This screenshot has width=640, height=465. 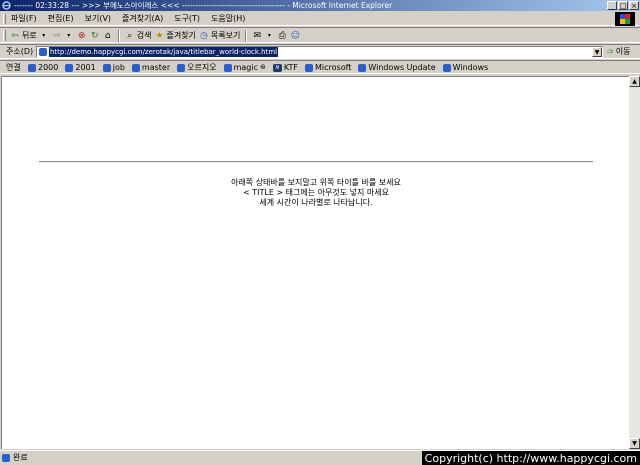 What do you see at coordinates (316, 182) in the screenshot?
I see `instruction-line: 아래쪽 상태바를 보지말고 위쪽 타이틀 바를 보세요` at bounding box center [316, 182].